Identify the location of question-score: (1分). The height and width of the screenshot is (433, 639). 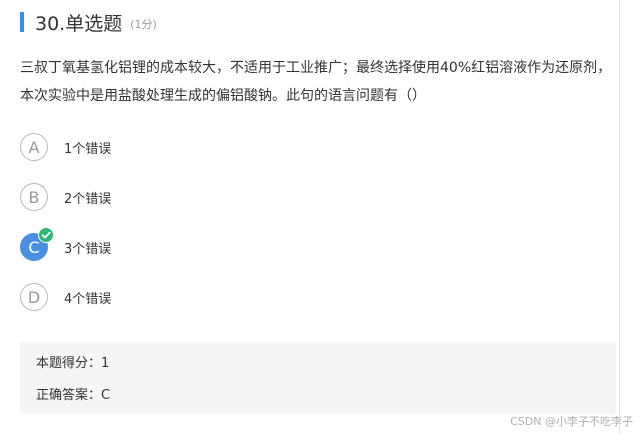
(143, 24).